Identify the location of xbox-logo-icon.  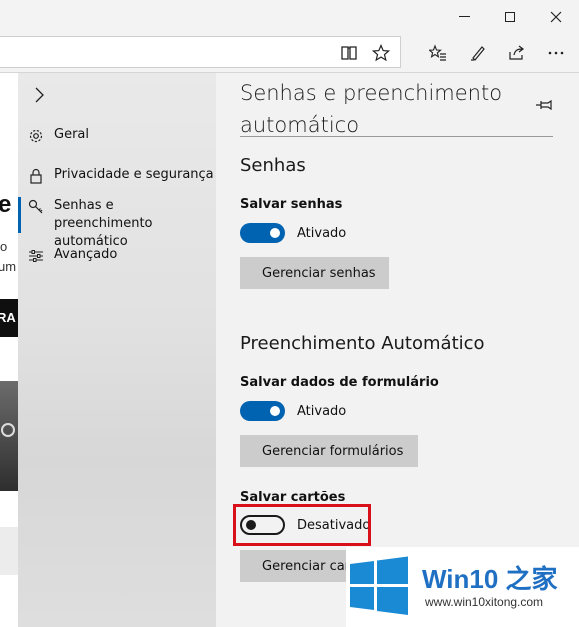
(8, 430).